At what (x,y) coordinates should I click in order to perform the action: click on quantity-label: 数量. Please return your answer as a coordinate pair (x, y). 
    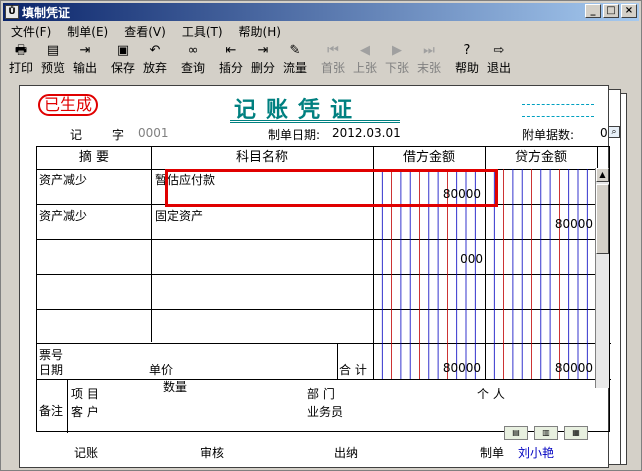
    Looking at the image, I should click on (175, 387).